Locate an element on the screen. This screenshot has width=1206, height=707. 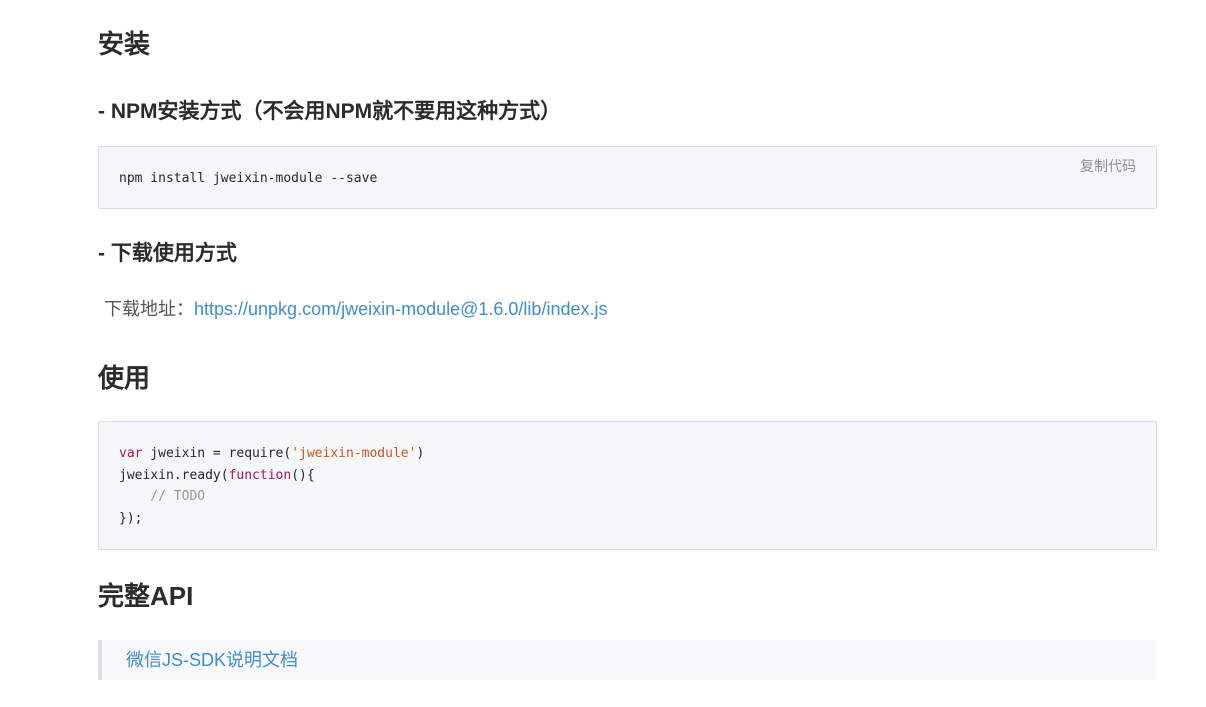
code-keyword-var: var is located at coordinates (131, 453).